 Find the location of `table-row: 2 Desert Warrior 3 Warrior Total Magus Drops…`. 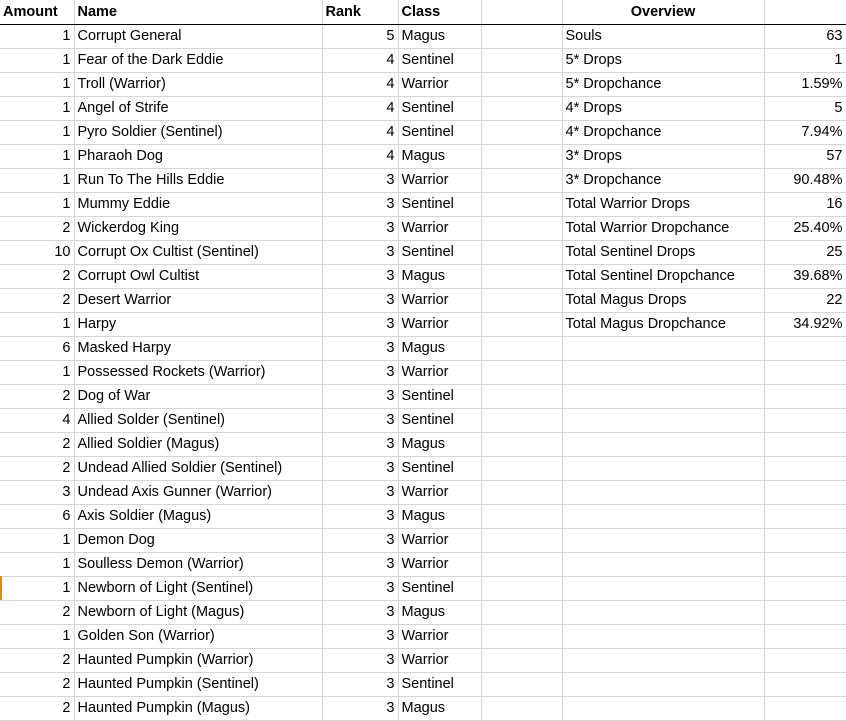

table-row: 2 Desert Warrior 3 Warrior Total Magus Drops… is located at coordinates (423, 300).